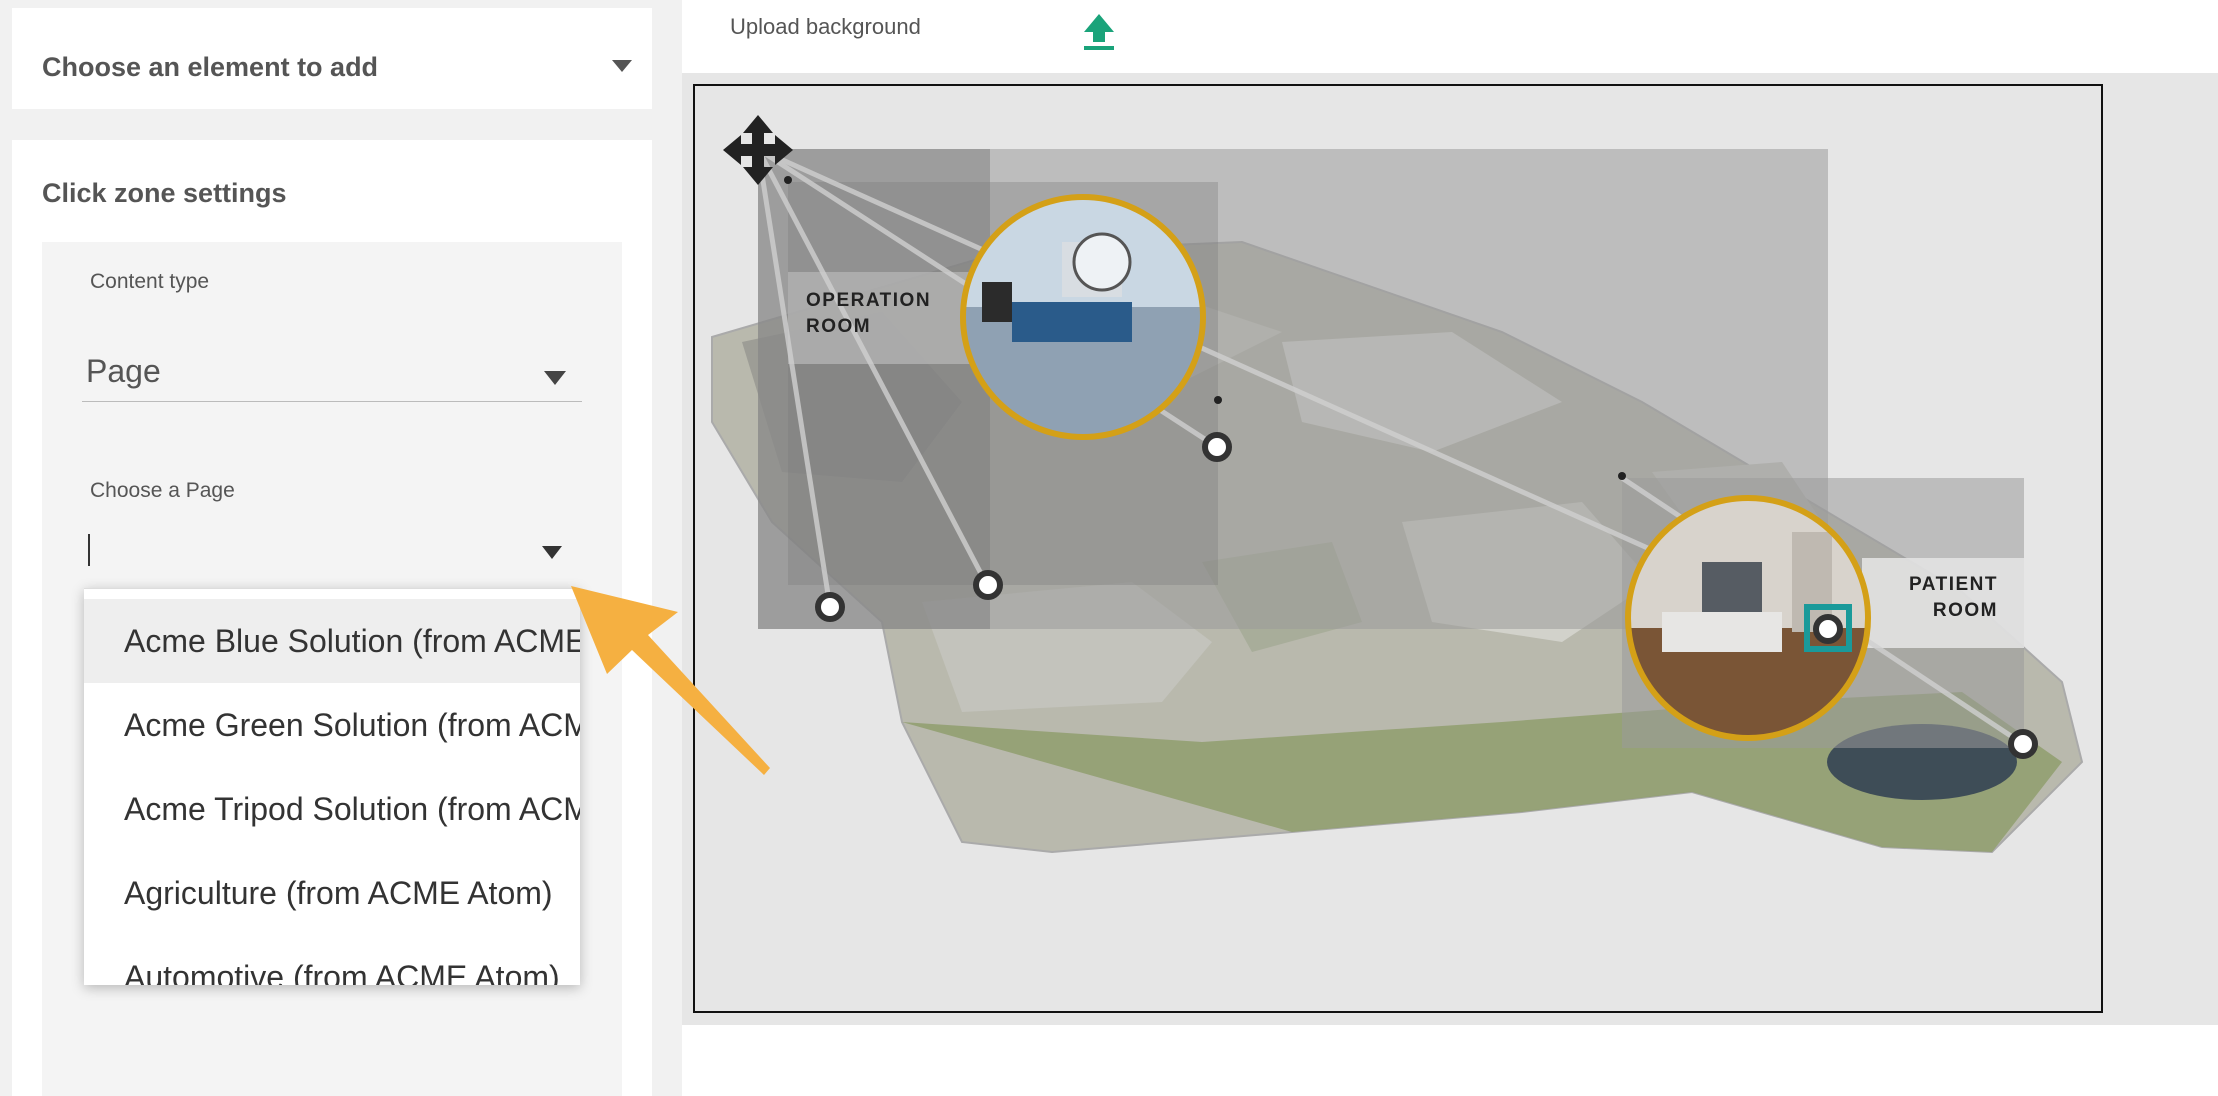 The image size is (2218, 1096). Describe the element at coordinates (332, 641) in the screenshot. I see `page-option: Acme Blue Solution (from ACME Atom)` at that location.